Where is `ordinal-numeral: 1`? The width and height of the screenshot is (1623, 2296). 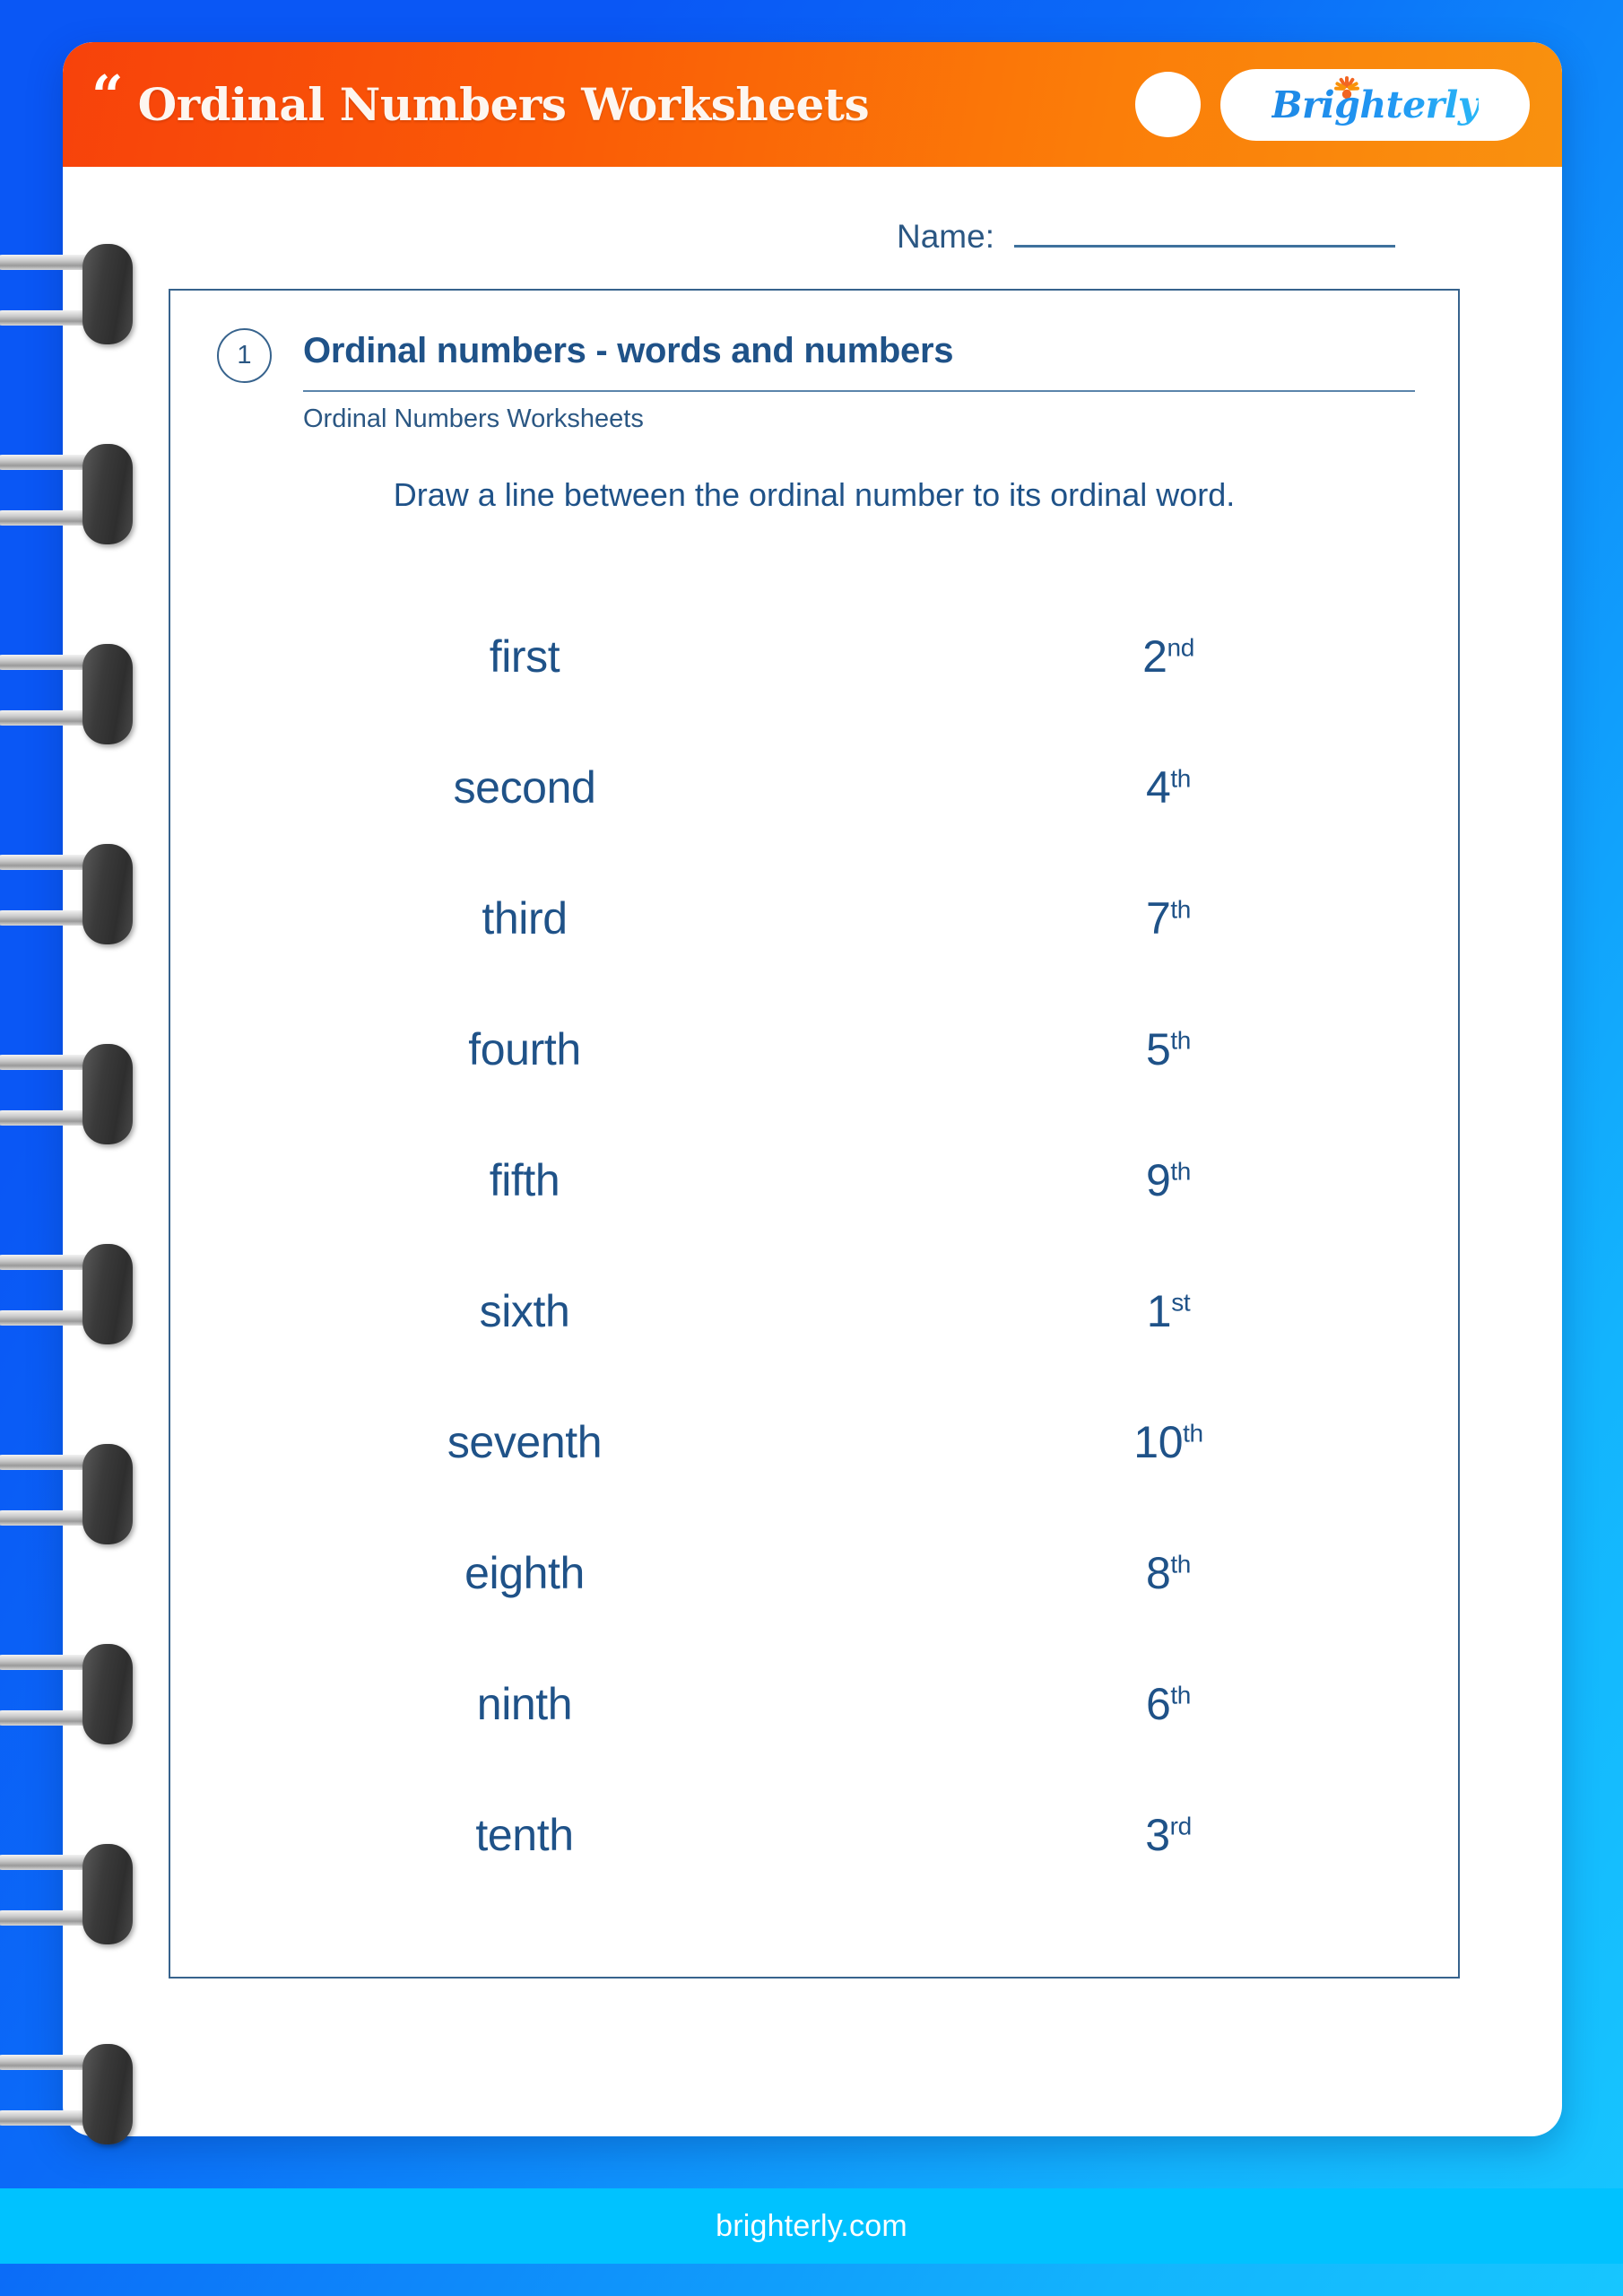
ordinal-numeral: 1 is located at coordinates (1159, 1311).